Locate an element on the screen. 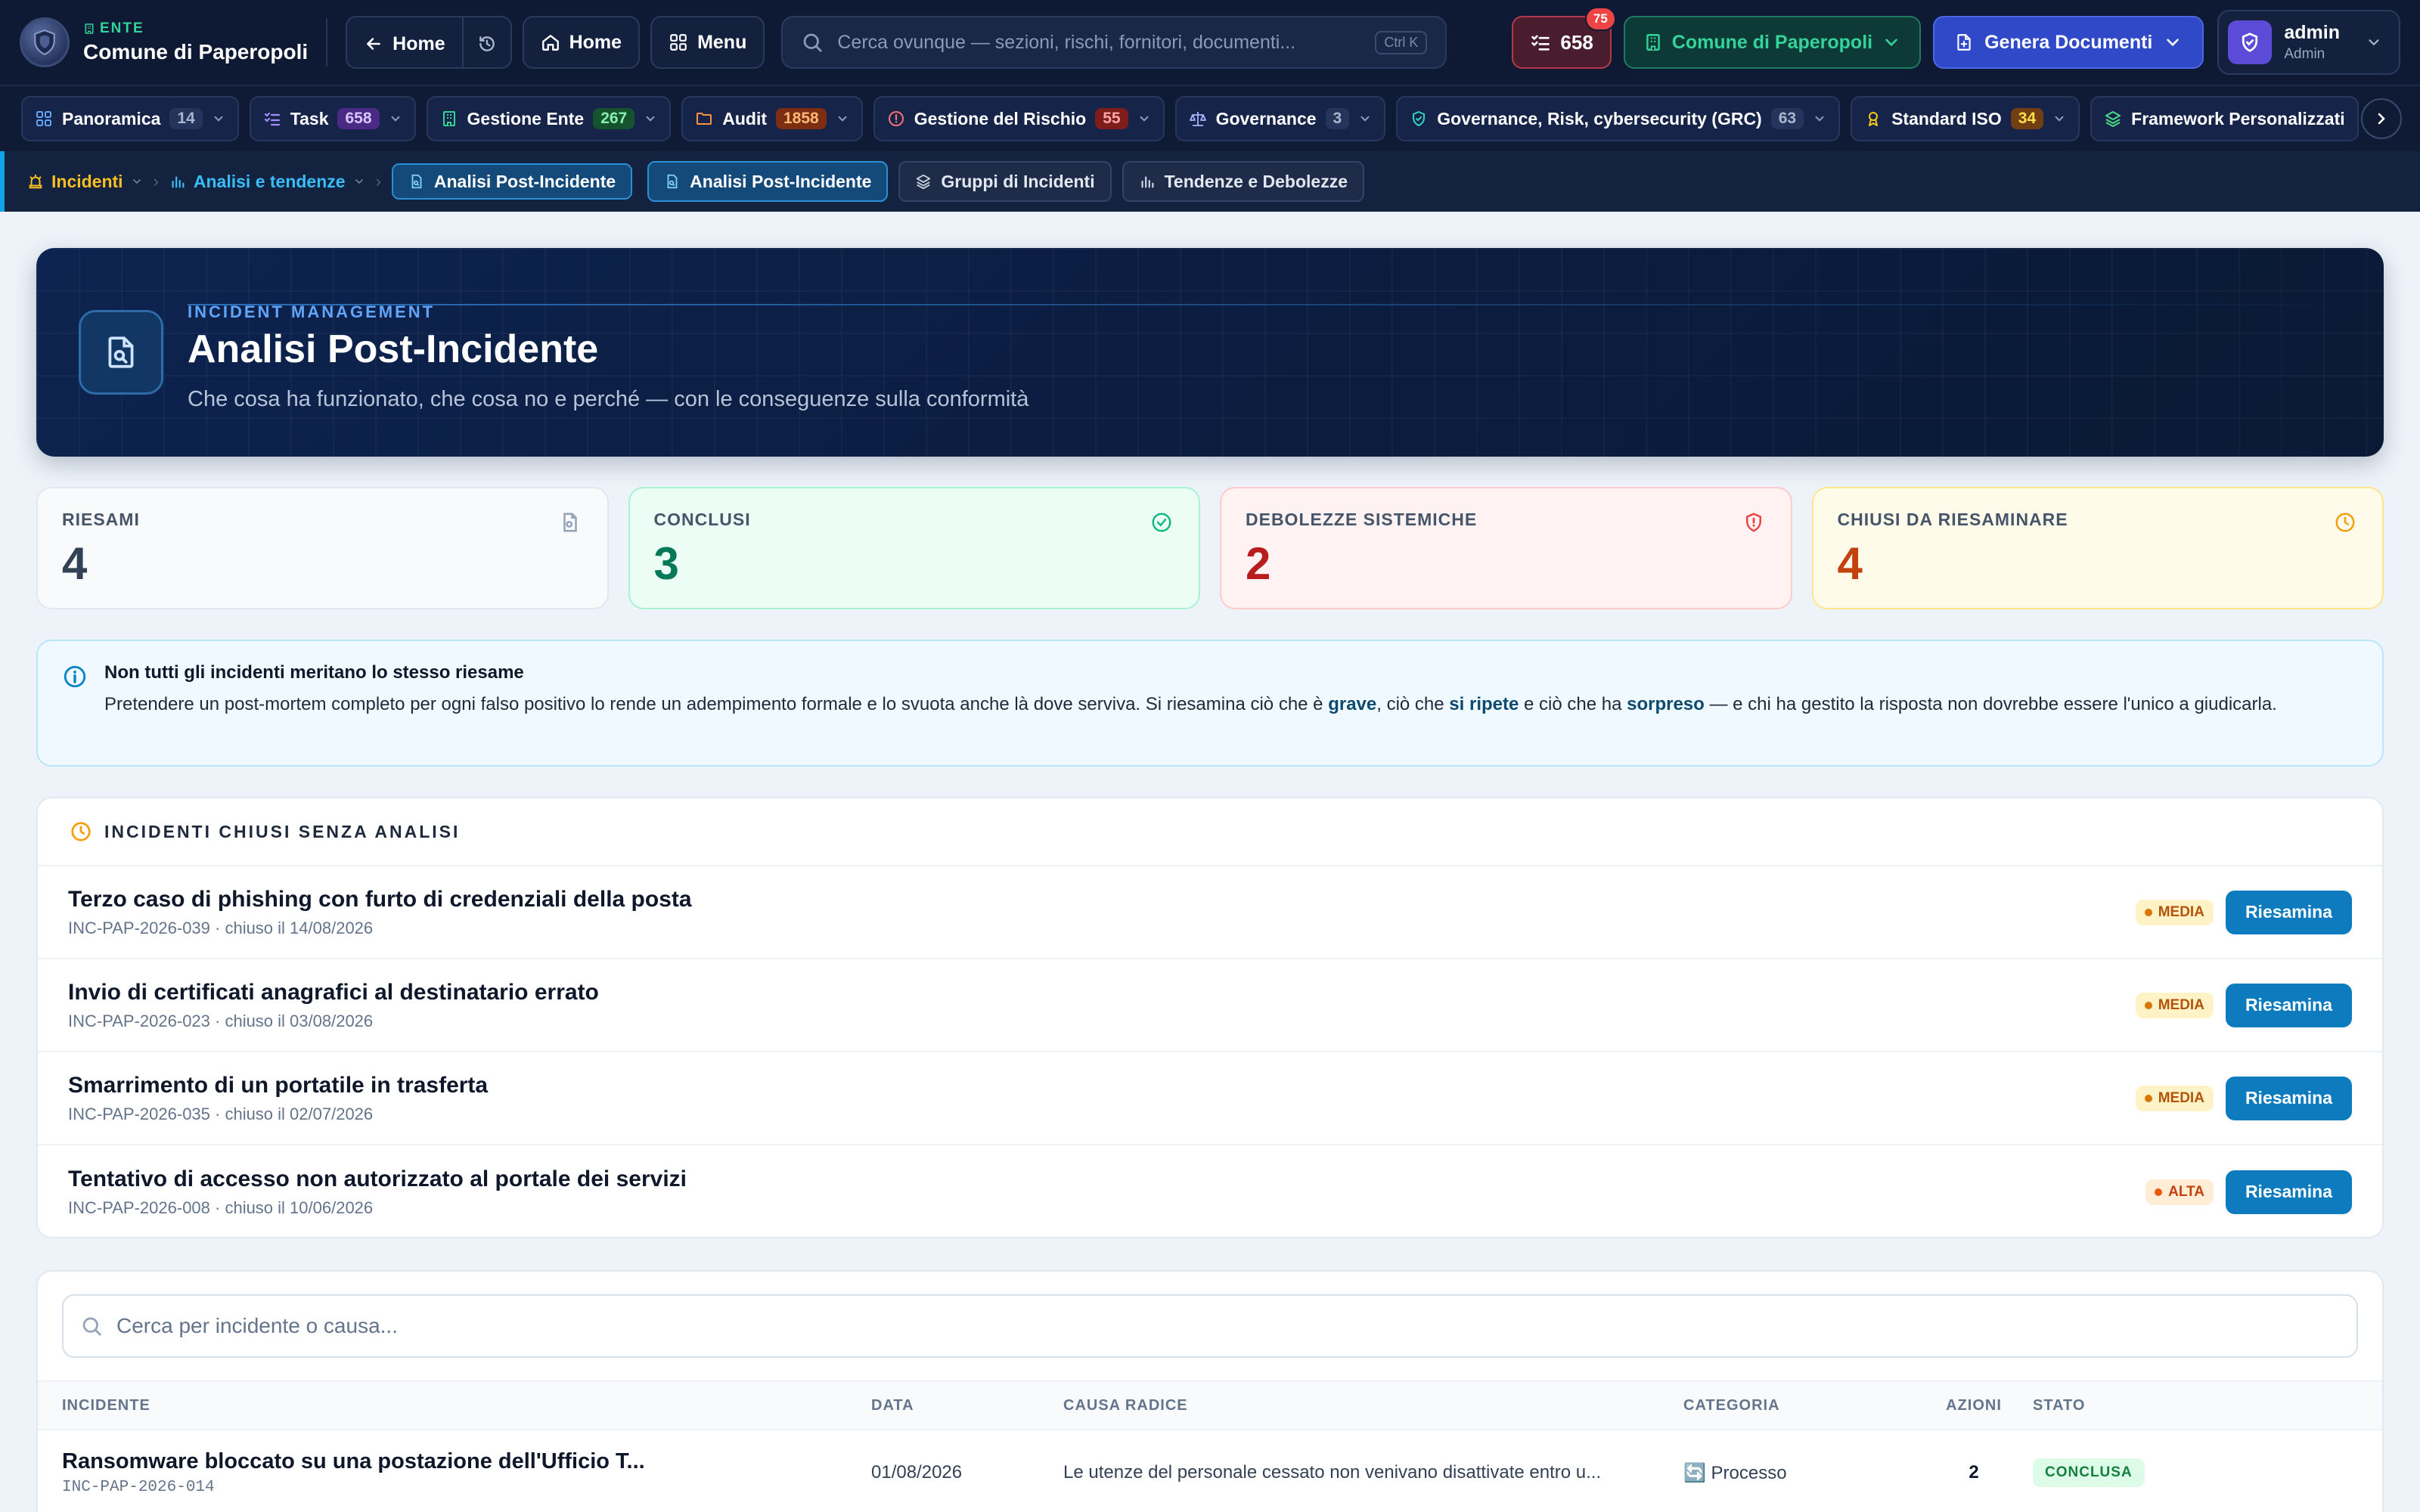 Image resolution: width=2420 pixels, height=1512 pixels. module-tab-7: Standard ISO 34 is located at coordinates (1965, 118).